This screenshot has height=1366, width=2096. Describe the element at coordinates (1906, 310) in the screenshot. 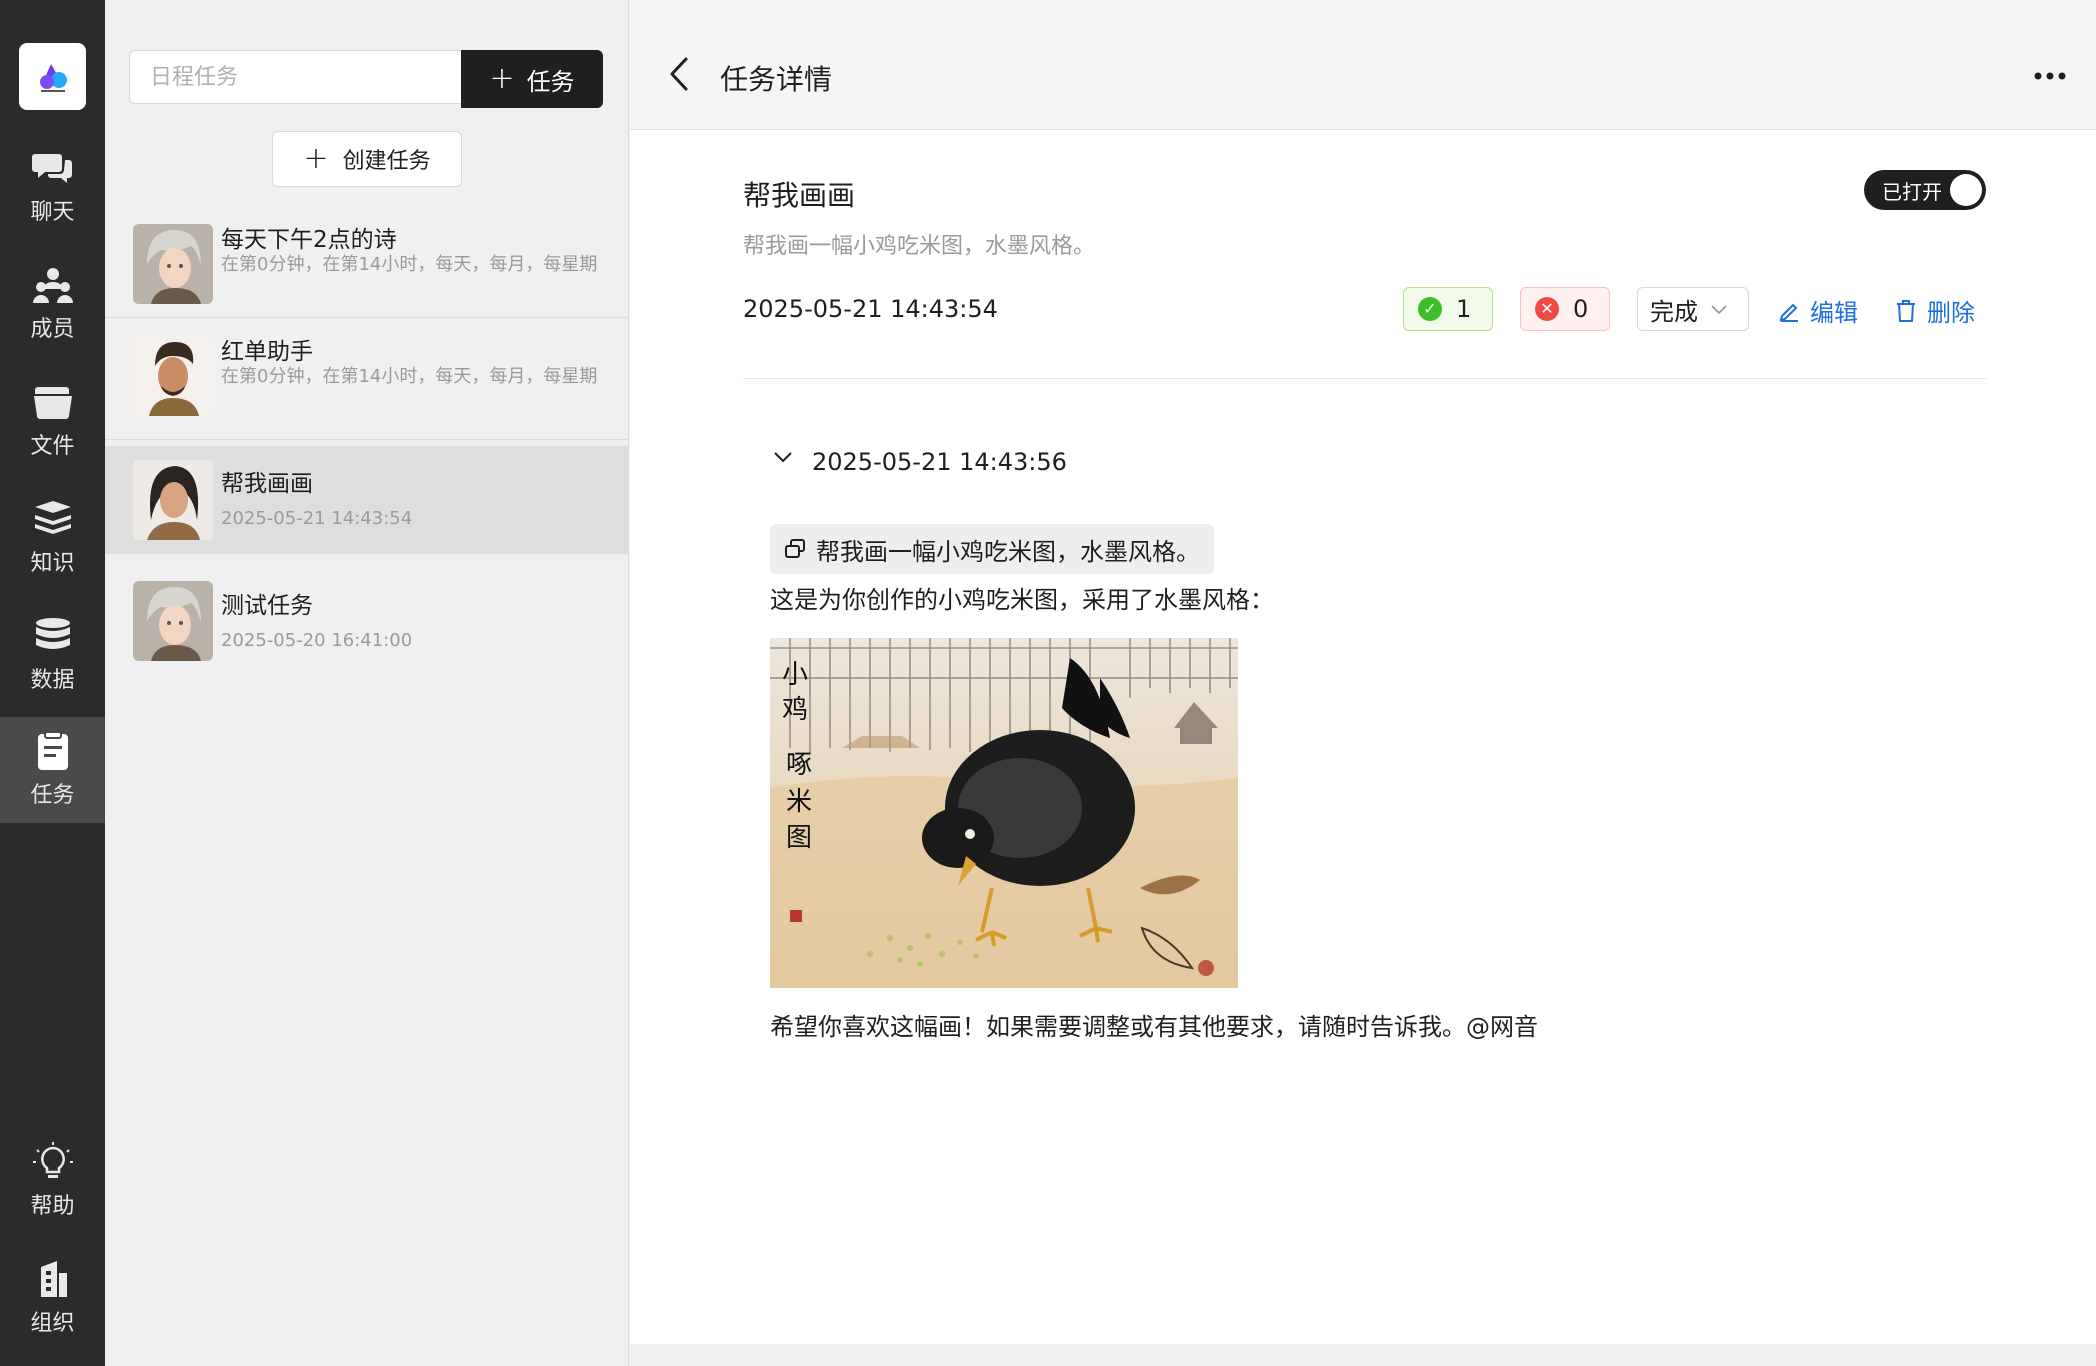

I see `trash-icon` at that location.